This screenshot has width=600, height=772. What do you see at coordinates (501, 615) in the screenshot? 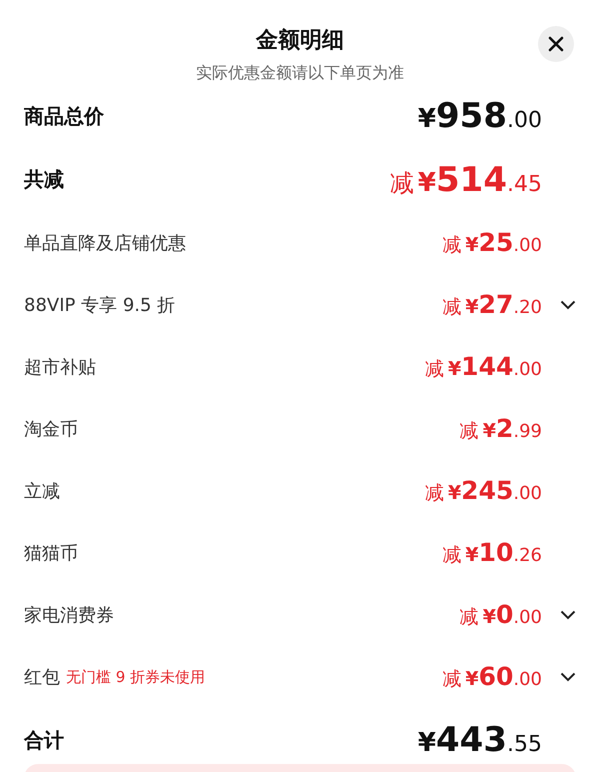
I see `amount: 减 ¥0.00` at bounding box center [501, 615].